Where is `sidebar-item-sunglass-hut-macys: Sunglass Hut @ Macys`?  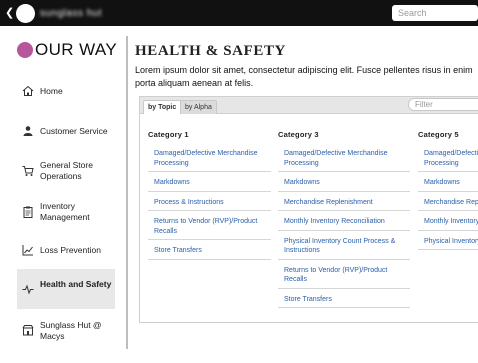
sidebar-item-sunglass-hut-macys: Sunglass Hut @ Macys is located at coordinates (66, 330).